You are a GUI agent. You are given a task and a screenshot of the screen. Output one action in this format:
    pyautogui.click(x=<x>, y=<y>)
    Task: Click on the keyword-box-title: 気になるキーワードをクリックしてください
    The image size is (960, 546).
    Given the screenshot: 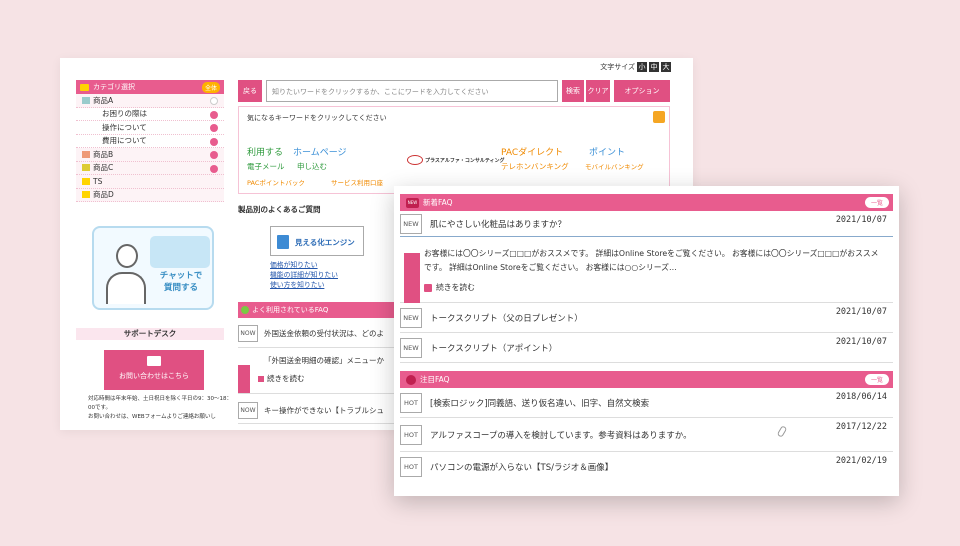 What is the action you would take?
    pyautogui.click(x=317, y=118)
    